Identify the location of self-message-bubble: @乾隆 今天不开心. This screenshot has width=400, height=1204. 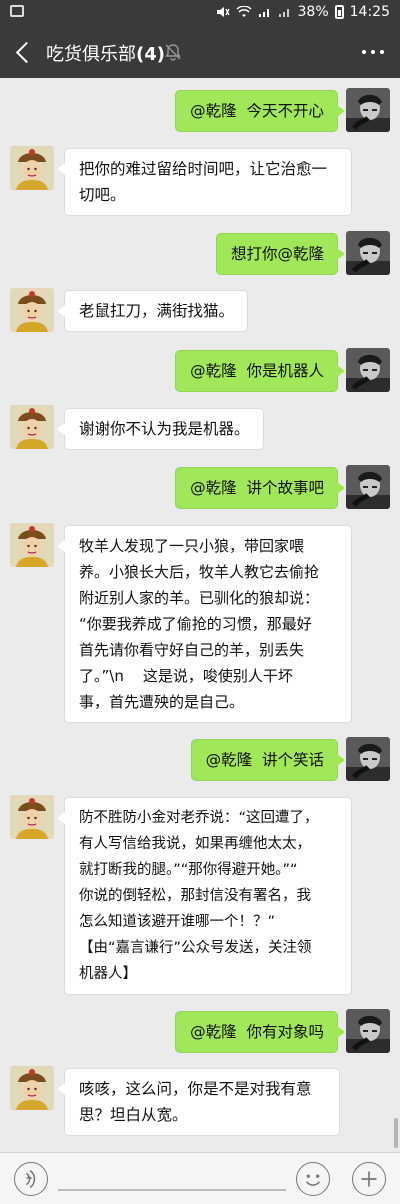
(260, 111).